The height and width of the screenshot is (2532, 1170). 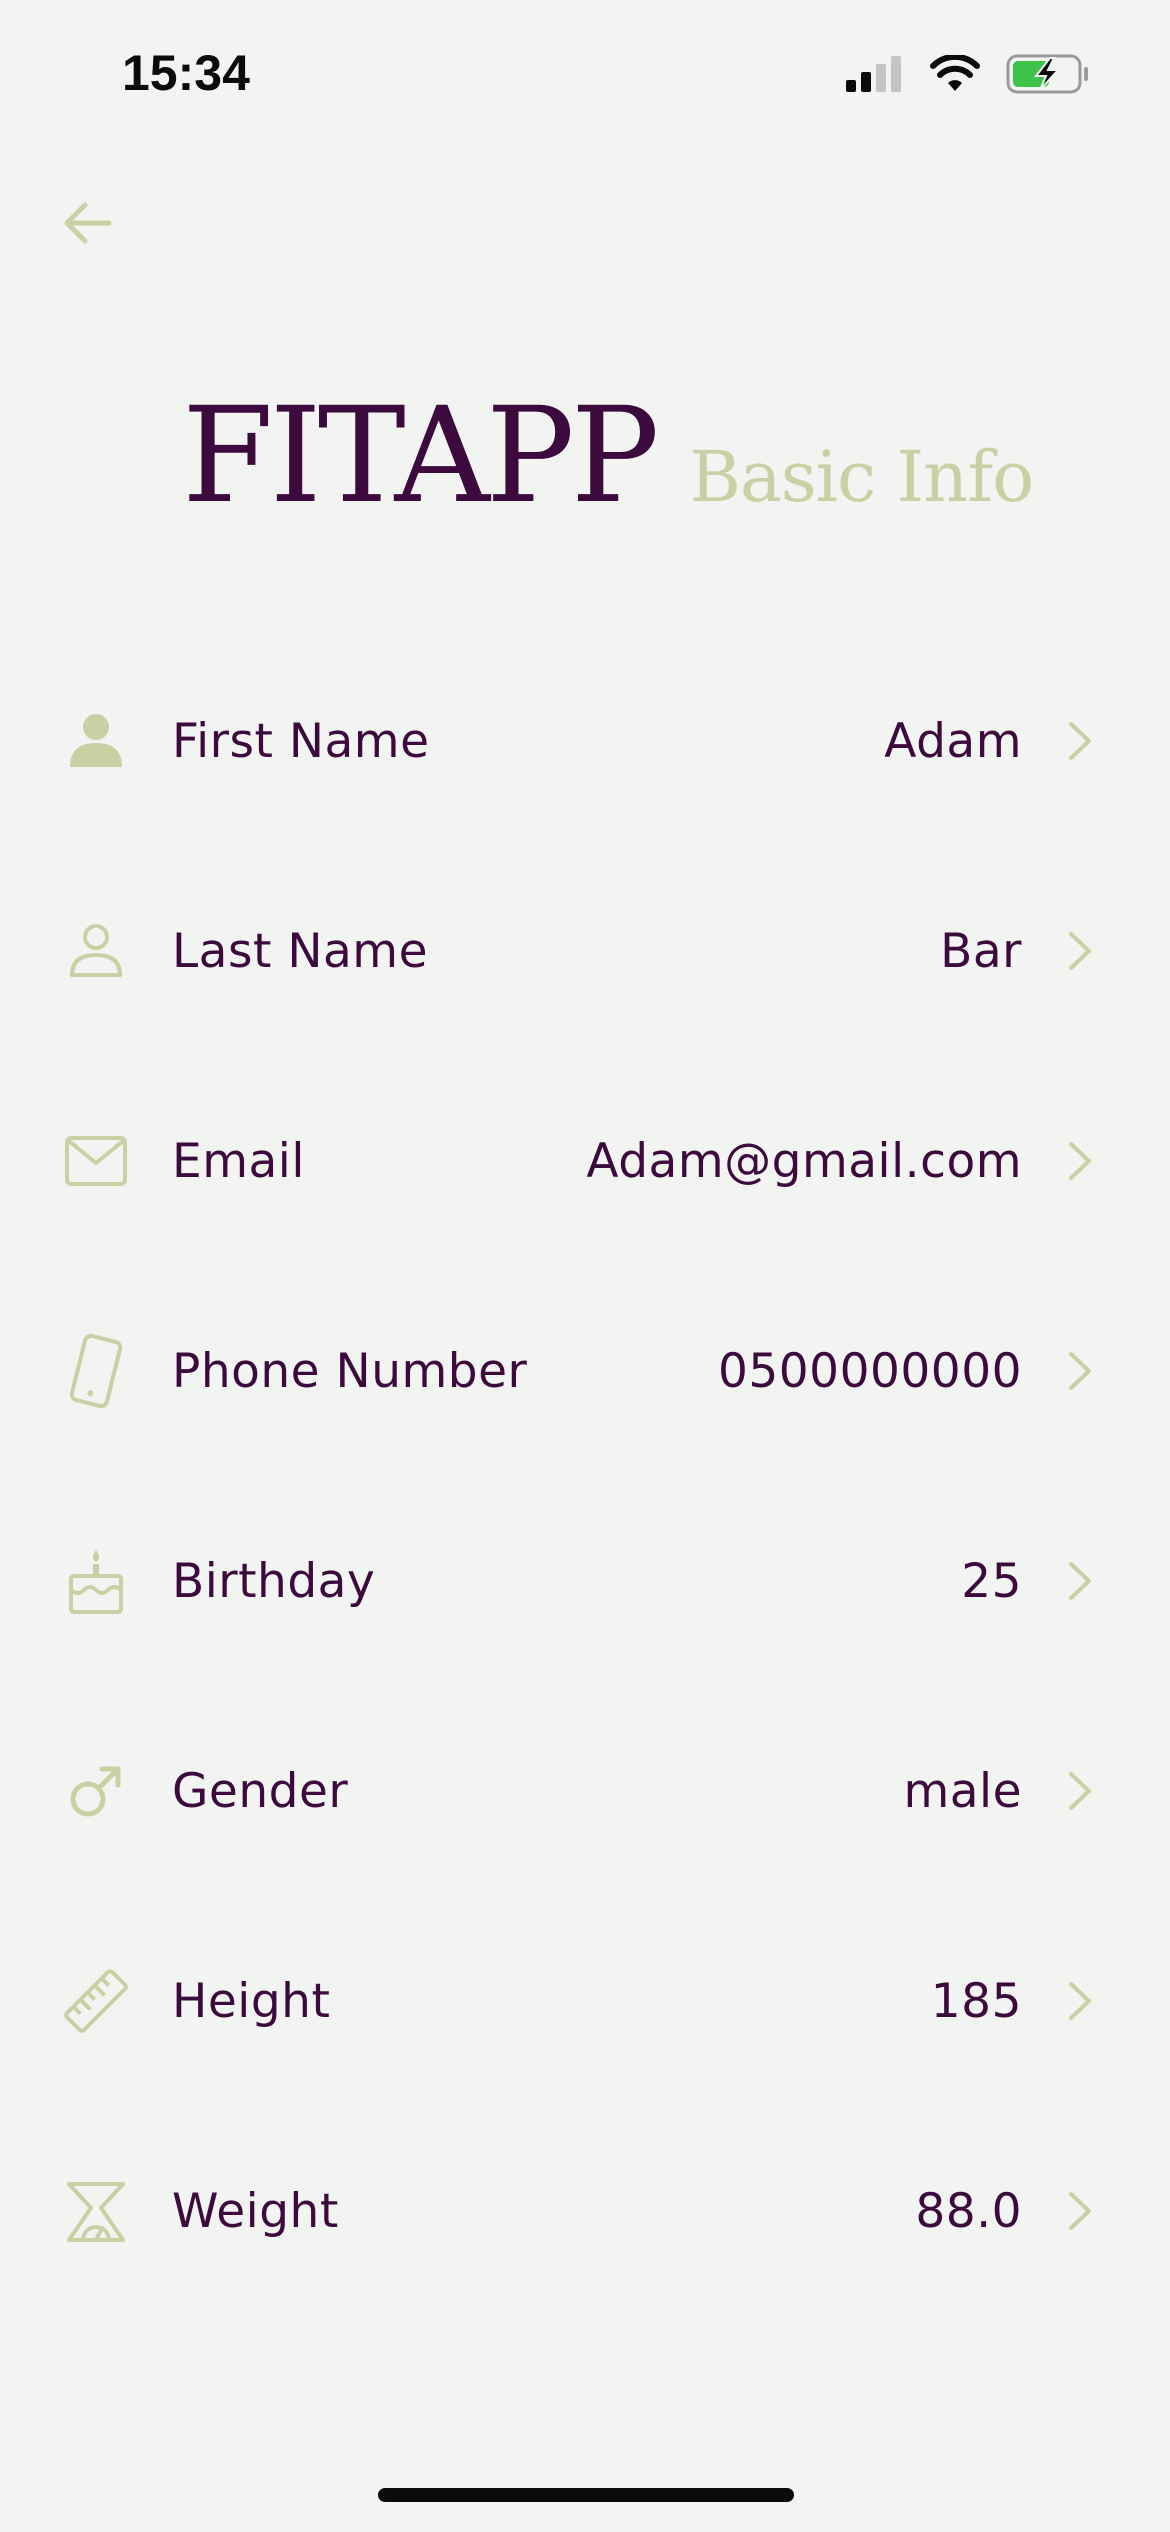 What do you see at coordinates (96, 1581) in the screenshot?
I see `cake-icon` at bounding box center [96, 1581].